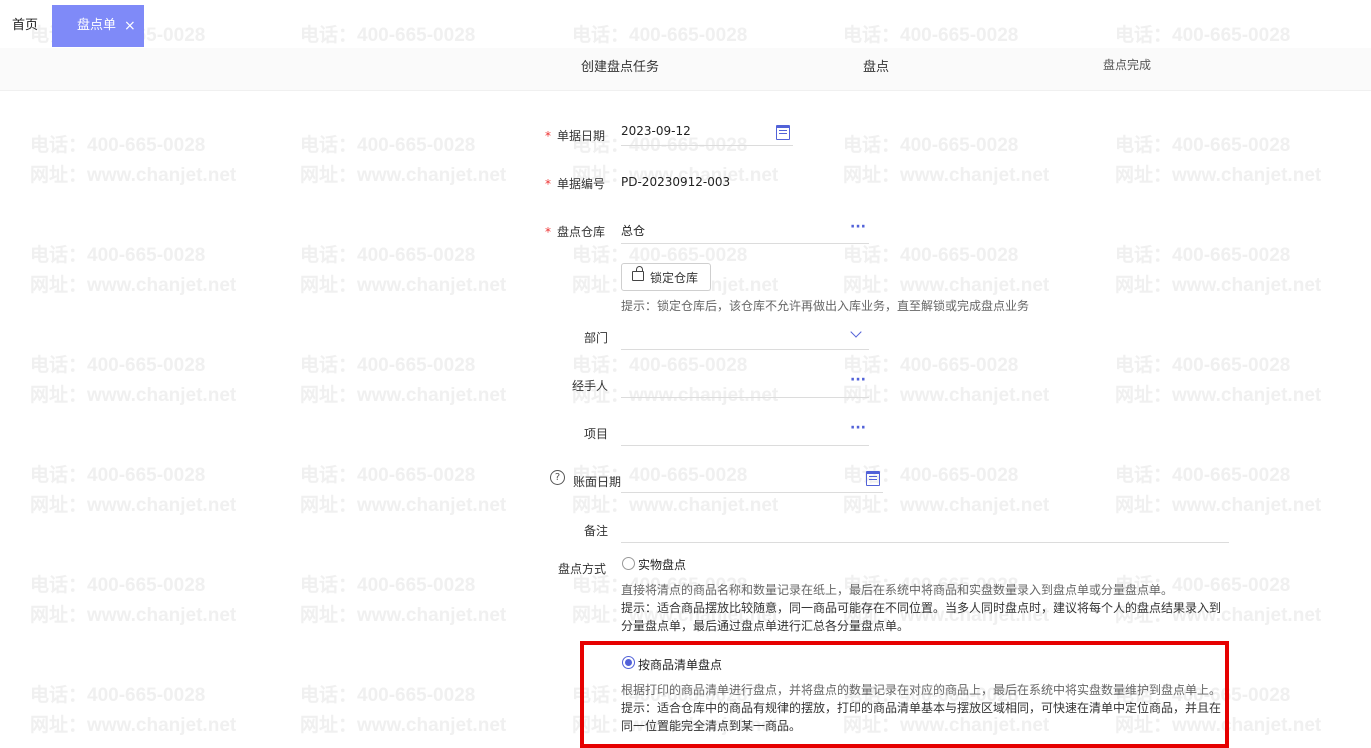  I want to click on remark-underline, so click(925, 542).